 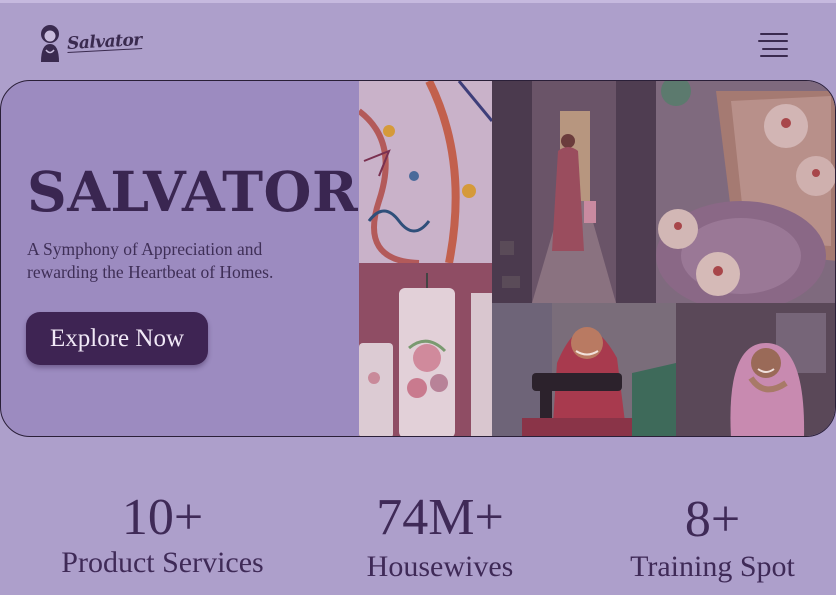 What do you see at coordinates (440, 566) in the screenshot?
I see `stat-label: Housewives` at bounding box center [440, 566].